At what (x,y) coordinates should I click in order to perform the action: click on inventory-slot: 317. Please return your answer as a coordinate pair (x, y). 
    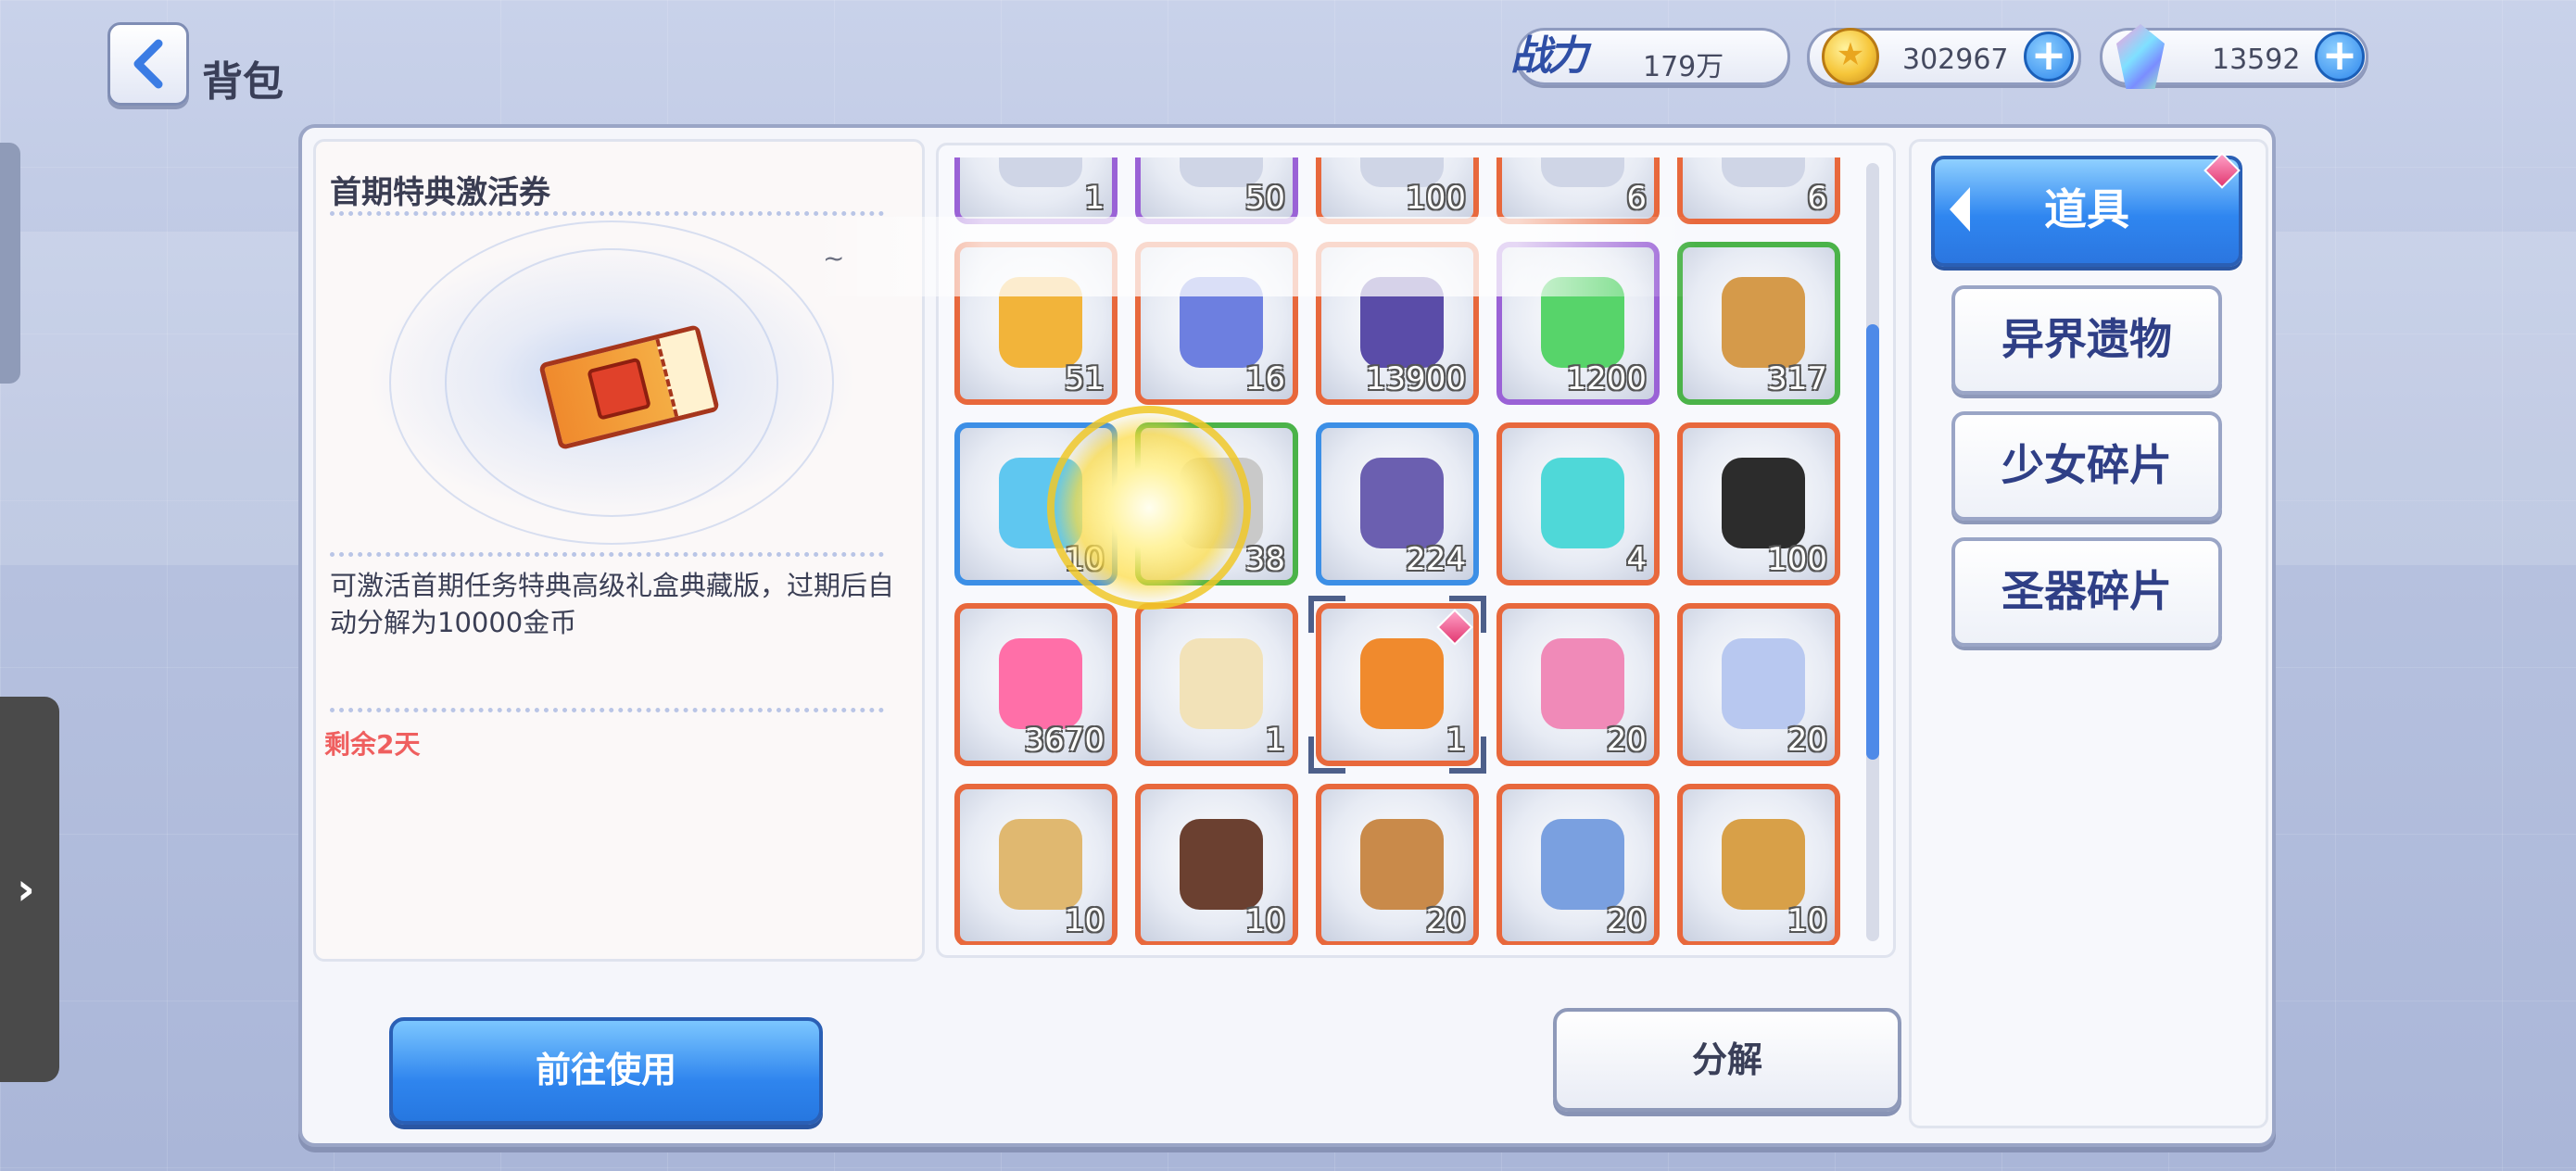
    Looking at the image, I should click on (1759, 324).